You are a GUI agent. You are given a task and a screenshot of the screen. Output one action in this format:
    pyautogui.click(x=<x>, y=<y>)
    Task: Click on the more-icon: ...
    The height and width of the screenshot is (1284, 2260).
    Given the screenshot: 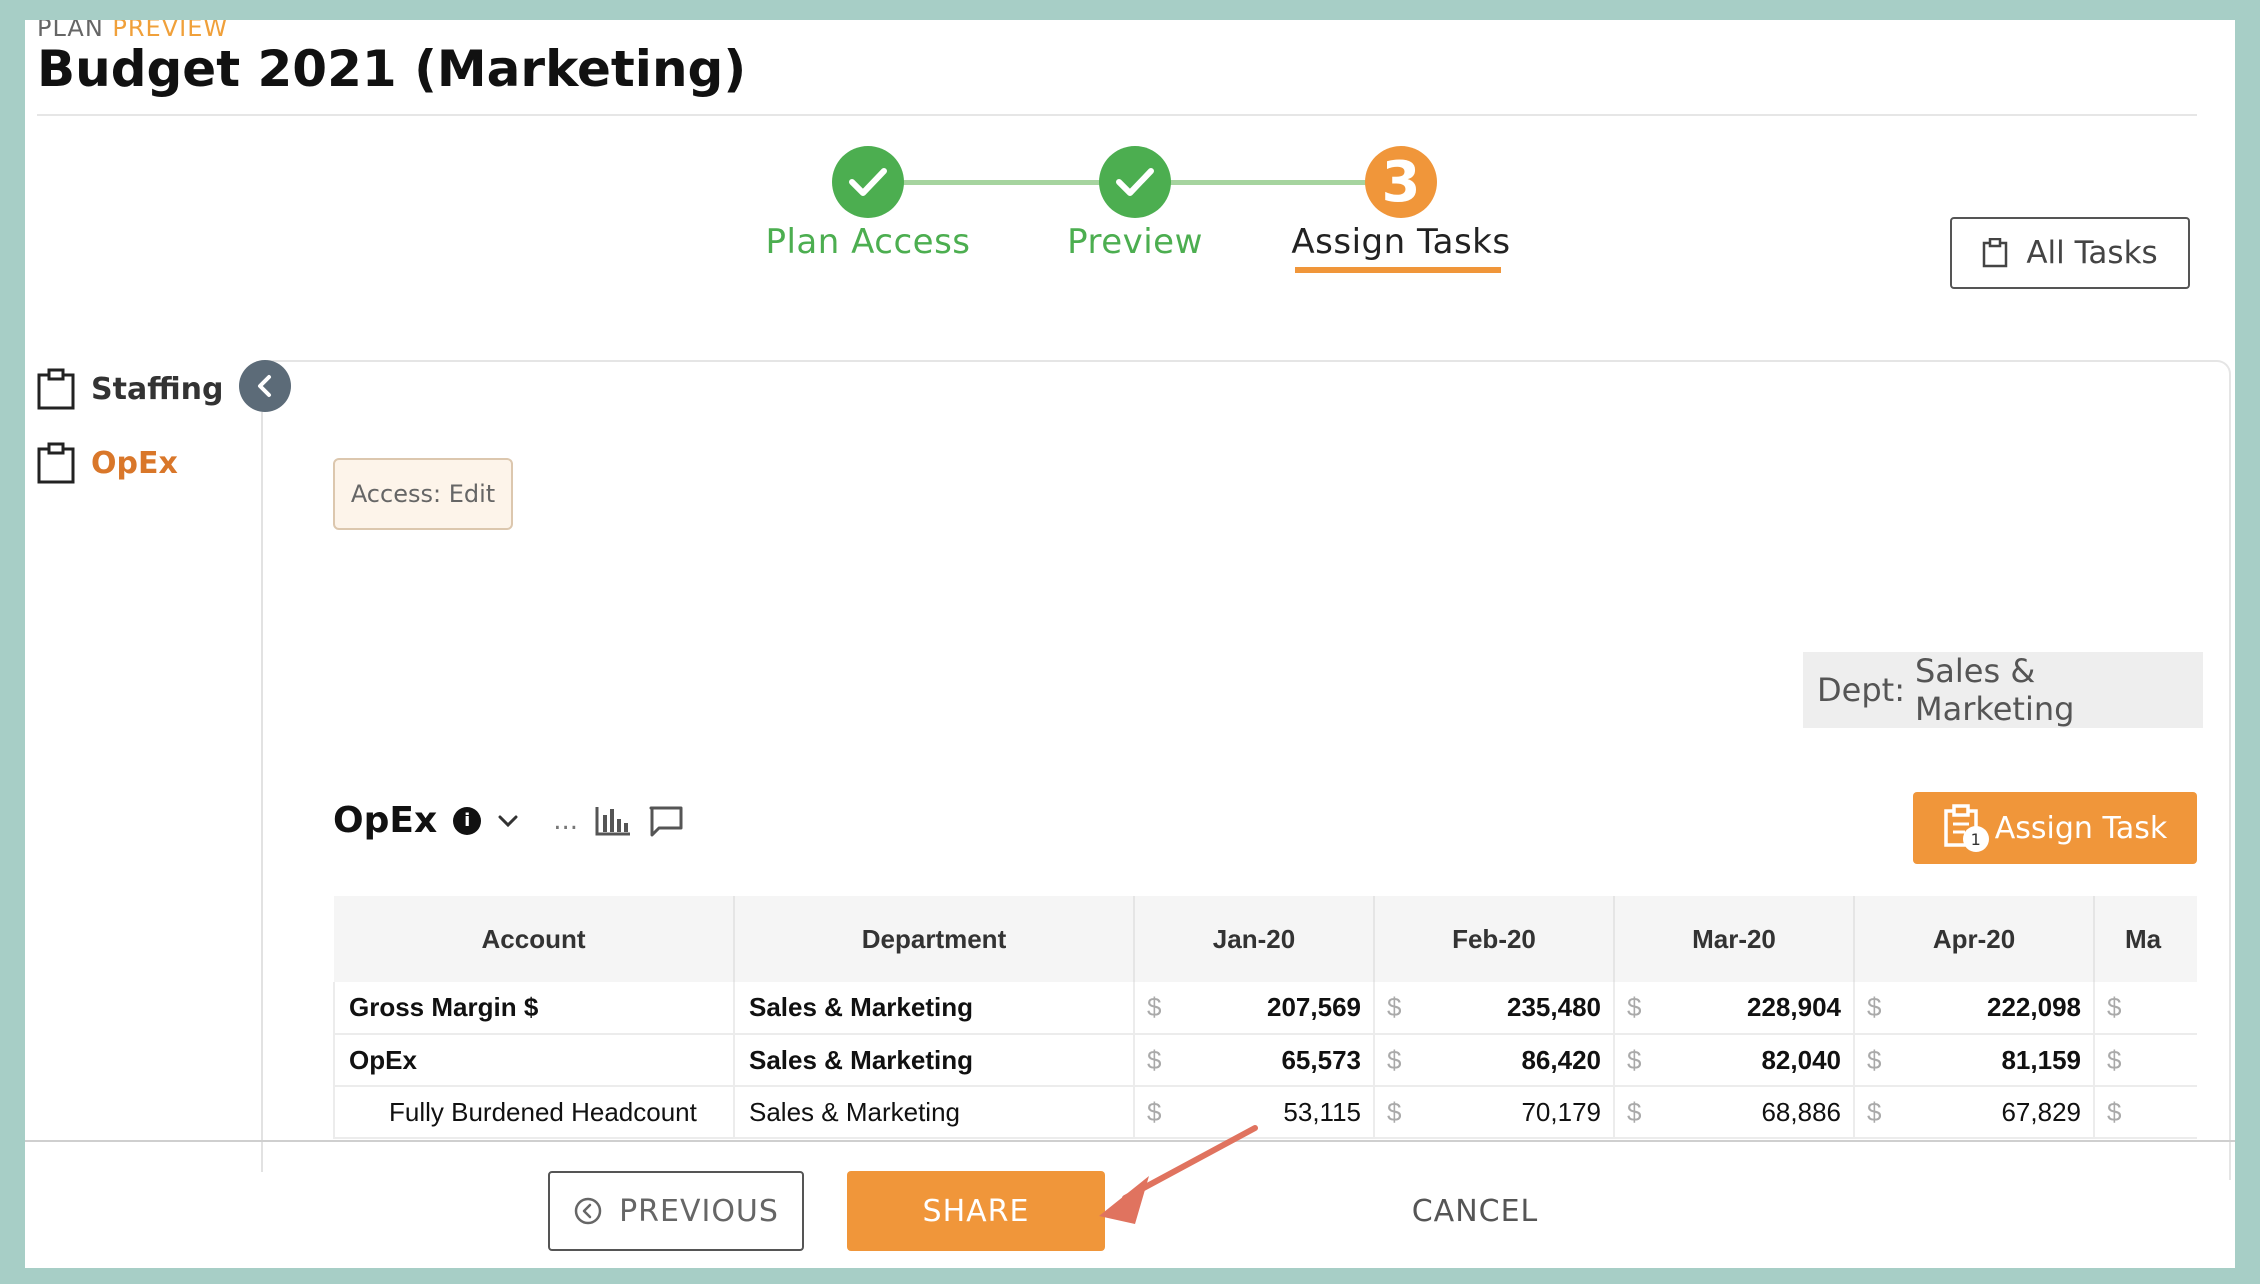 What is the action you would take?
    pyautogui.click(x=565, y=821)
    